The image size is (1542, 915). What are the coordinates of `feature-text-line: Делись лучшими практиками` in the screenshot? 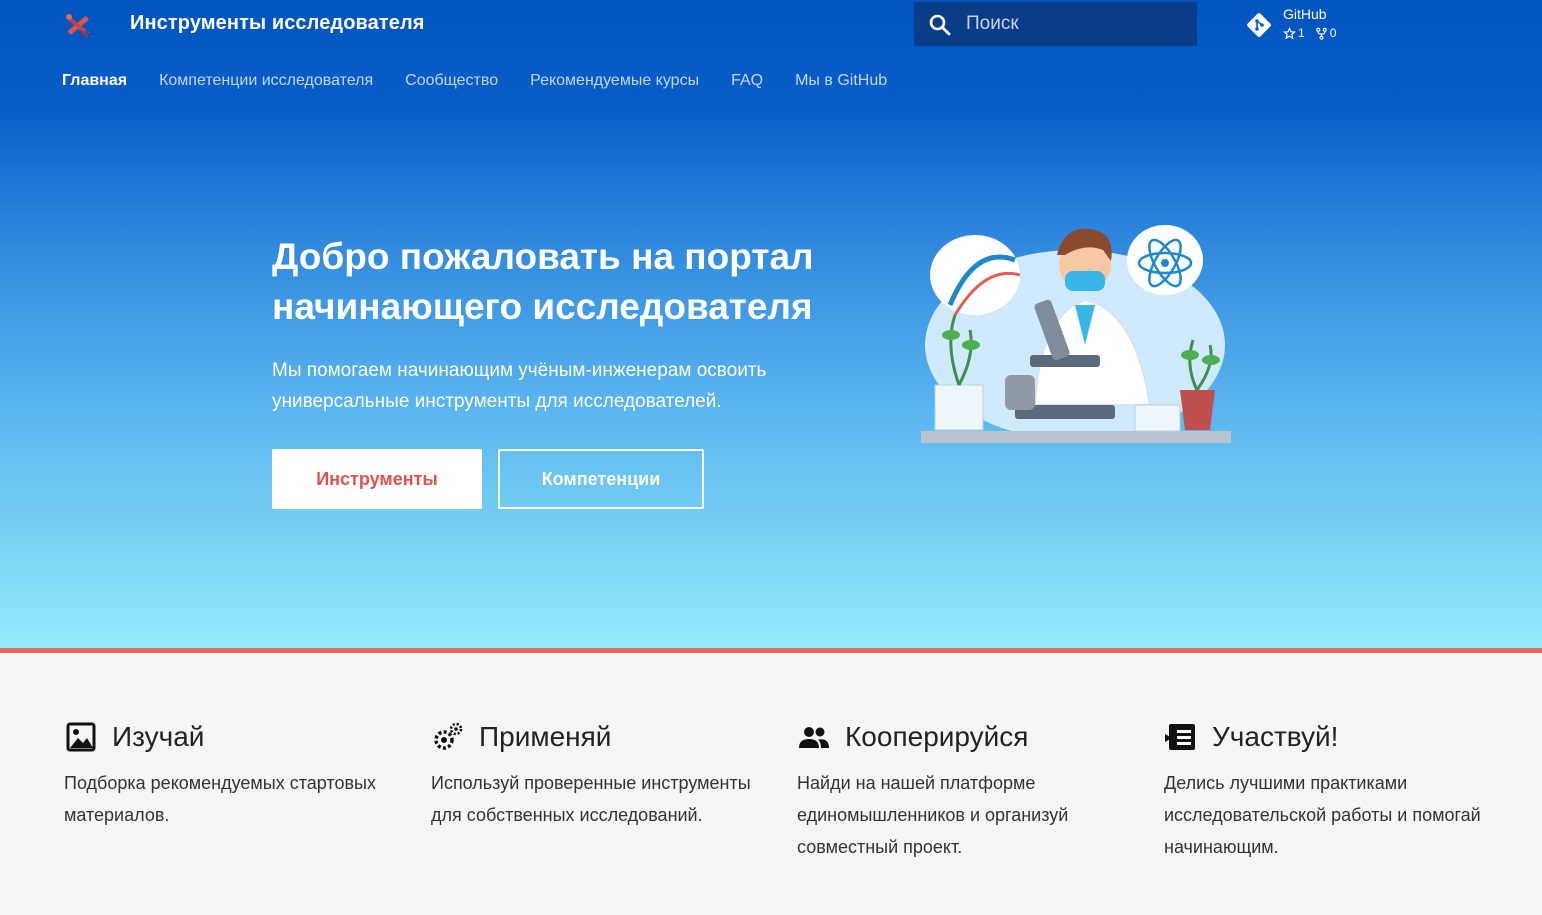 It's located at (1286, 783).